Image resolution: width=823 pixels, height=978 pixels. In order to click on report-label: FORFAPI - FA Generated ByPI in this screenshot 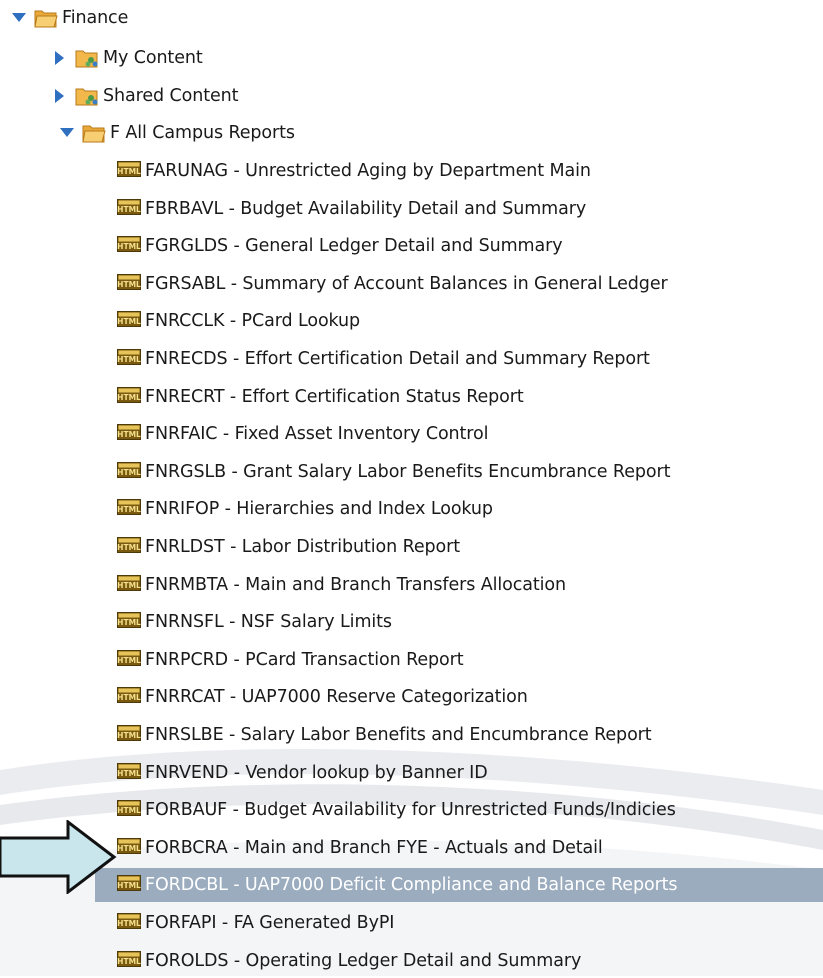, I will do `click(270, 923)`.